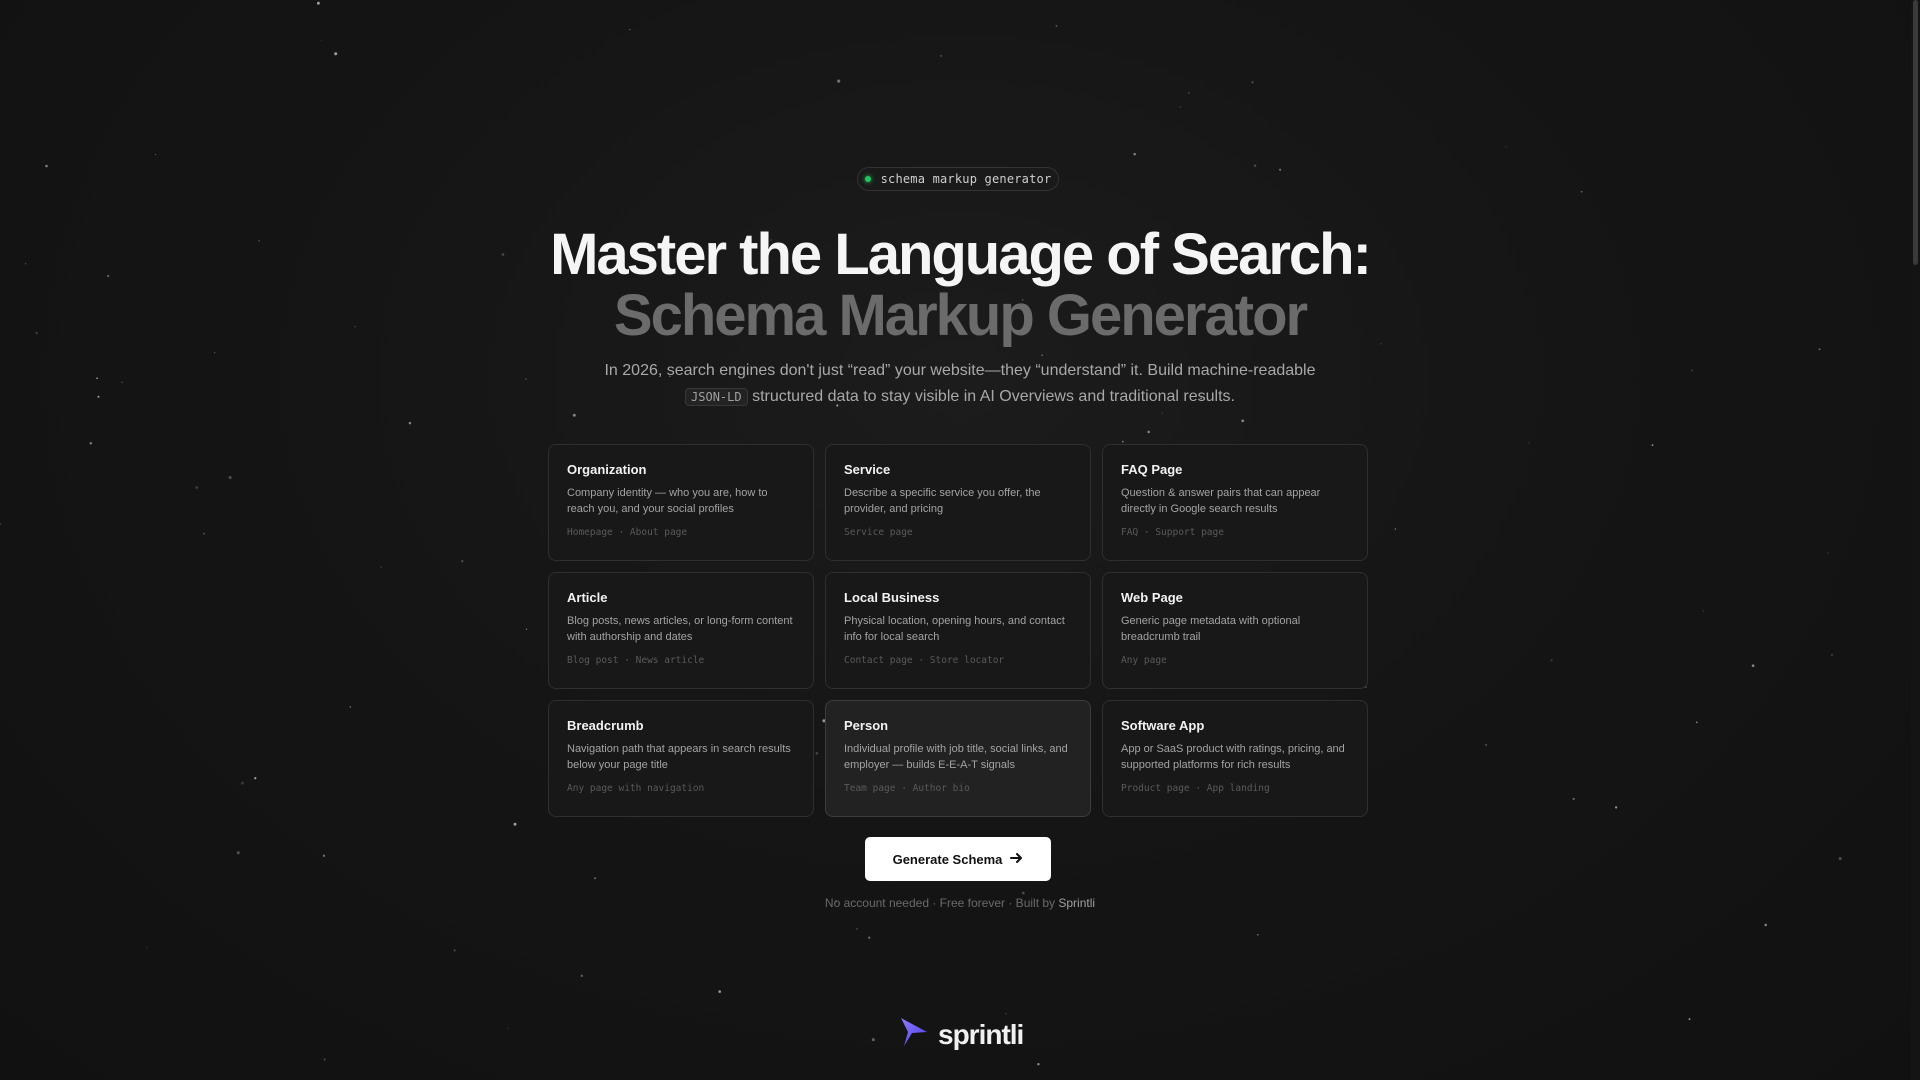 The image size is (1920, 1080). I want to click on card-tags: Product page · App landing, so click(1195, 788).